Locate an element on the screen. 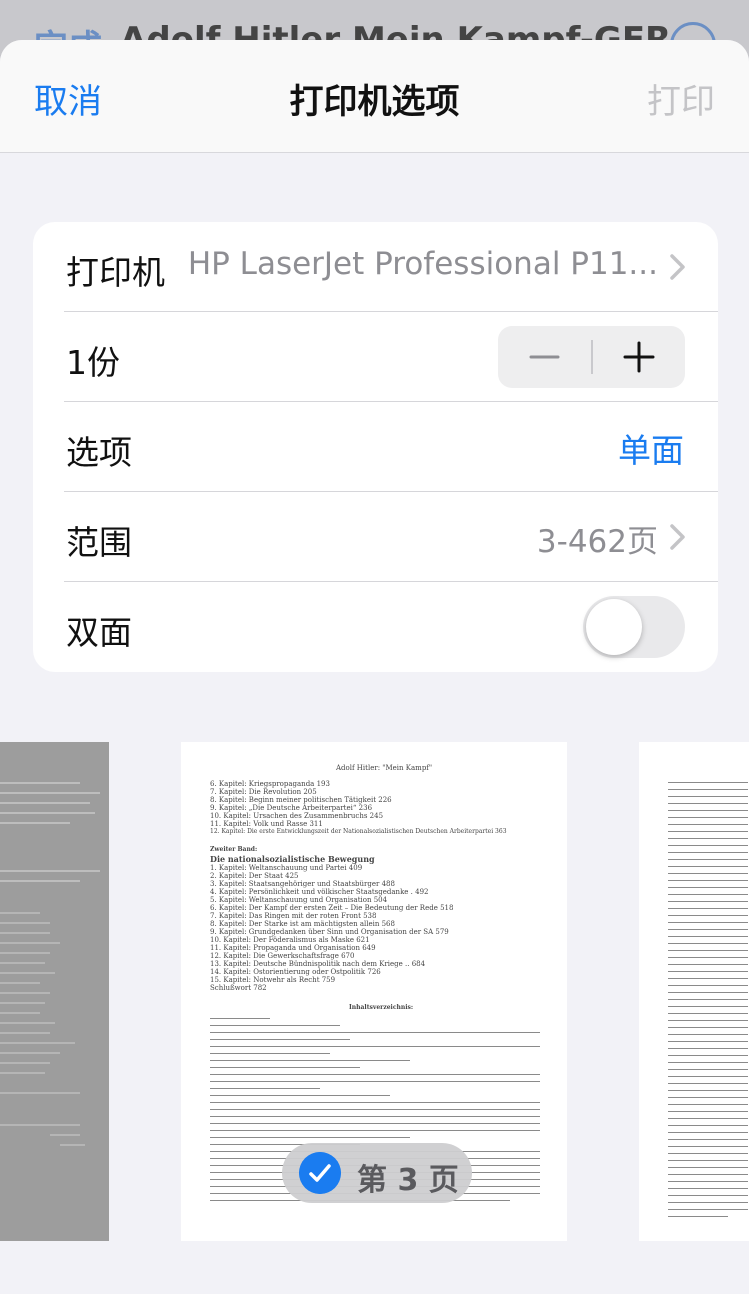 This screenshot has height=1294, width=749. options-row: 选项 单面 is located at coordinates (375, 447).